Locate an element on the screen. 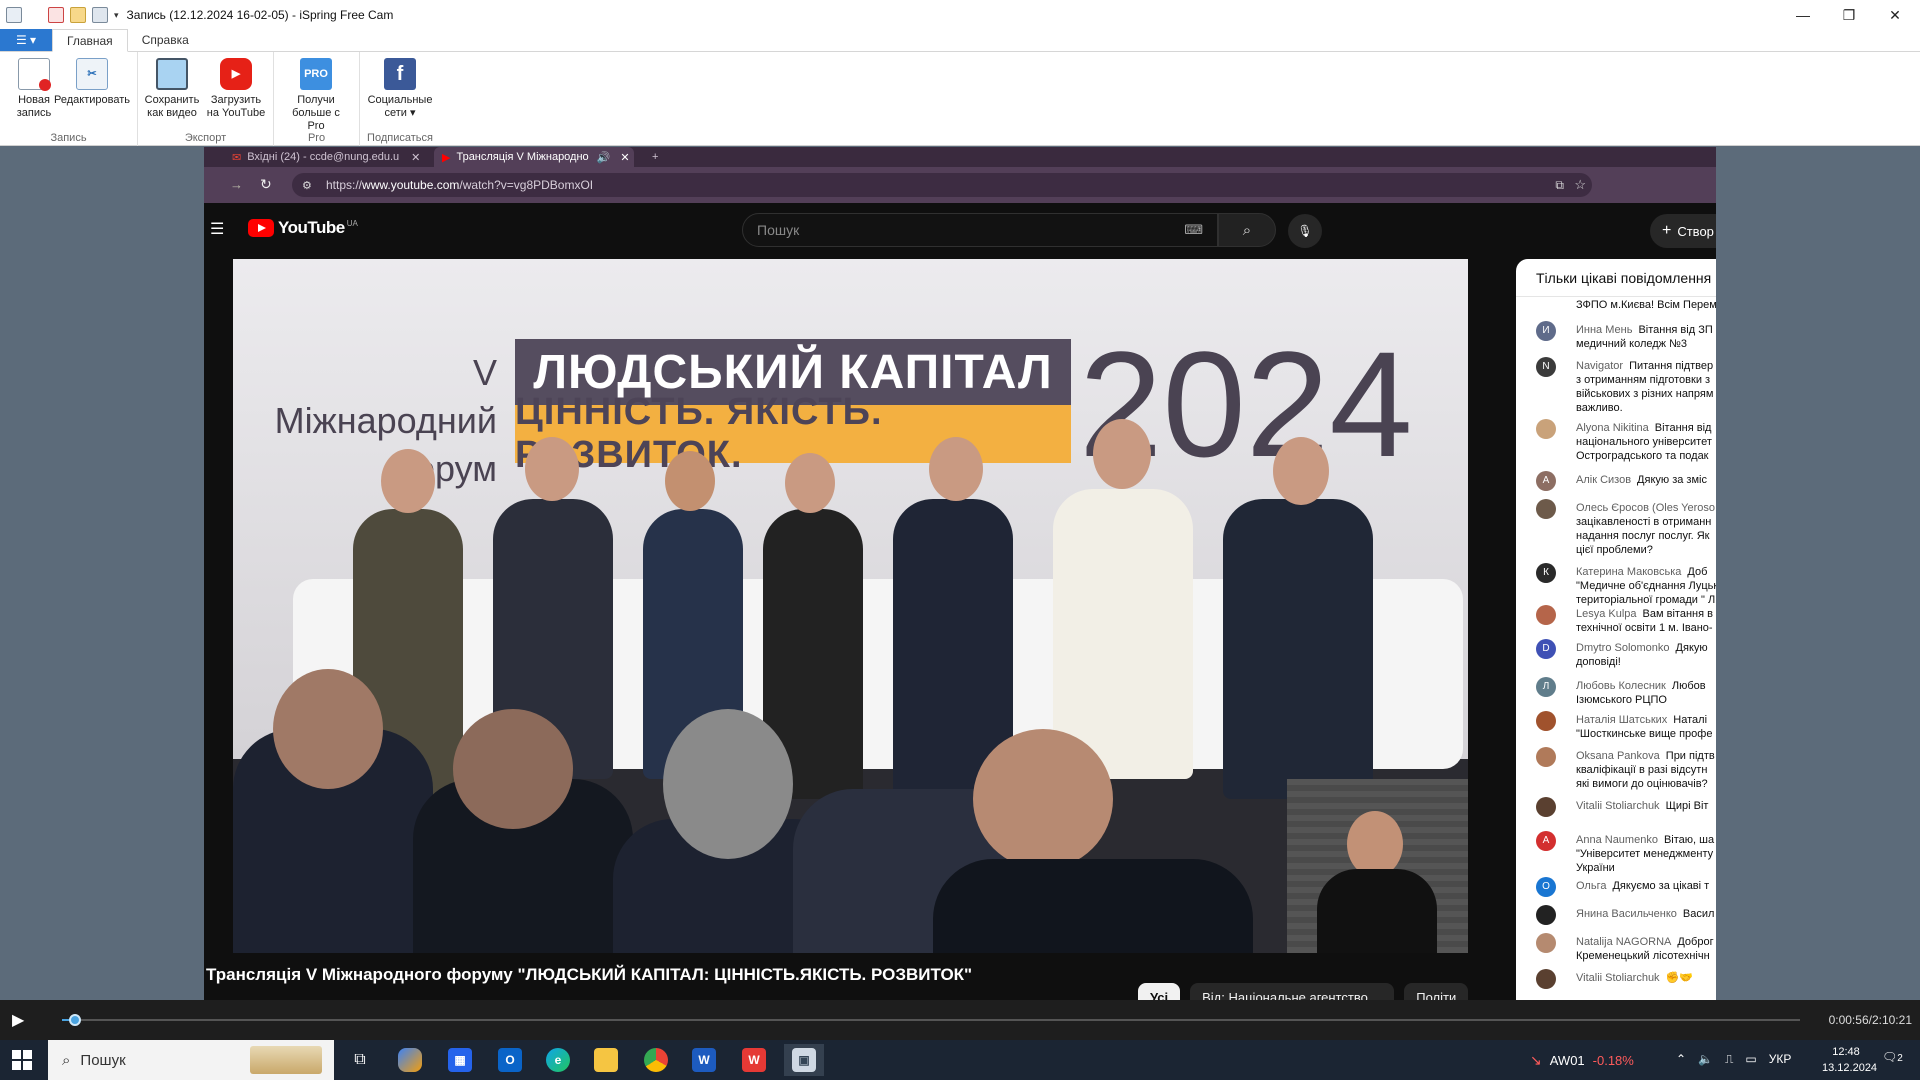  app-icon is located at coordinates (14, 15).